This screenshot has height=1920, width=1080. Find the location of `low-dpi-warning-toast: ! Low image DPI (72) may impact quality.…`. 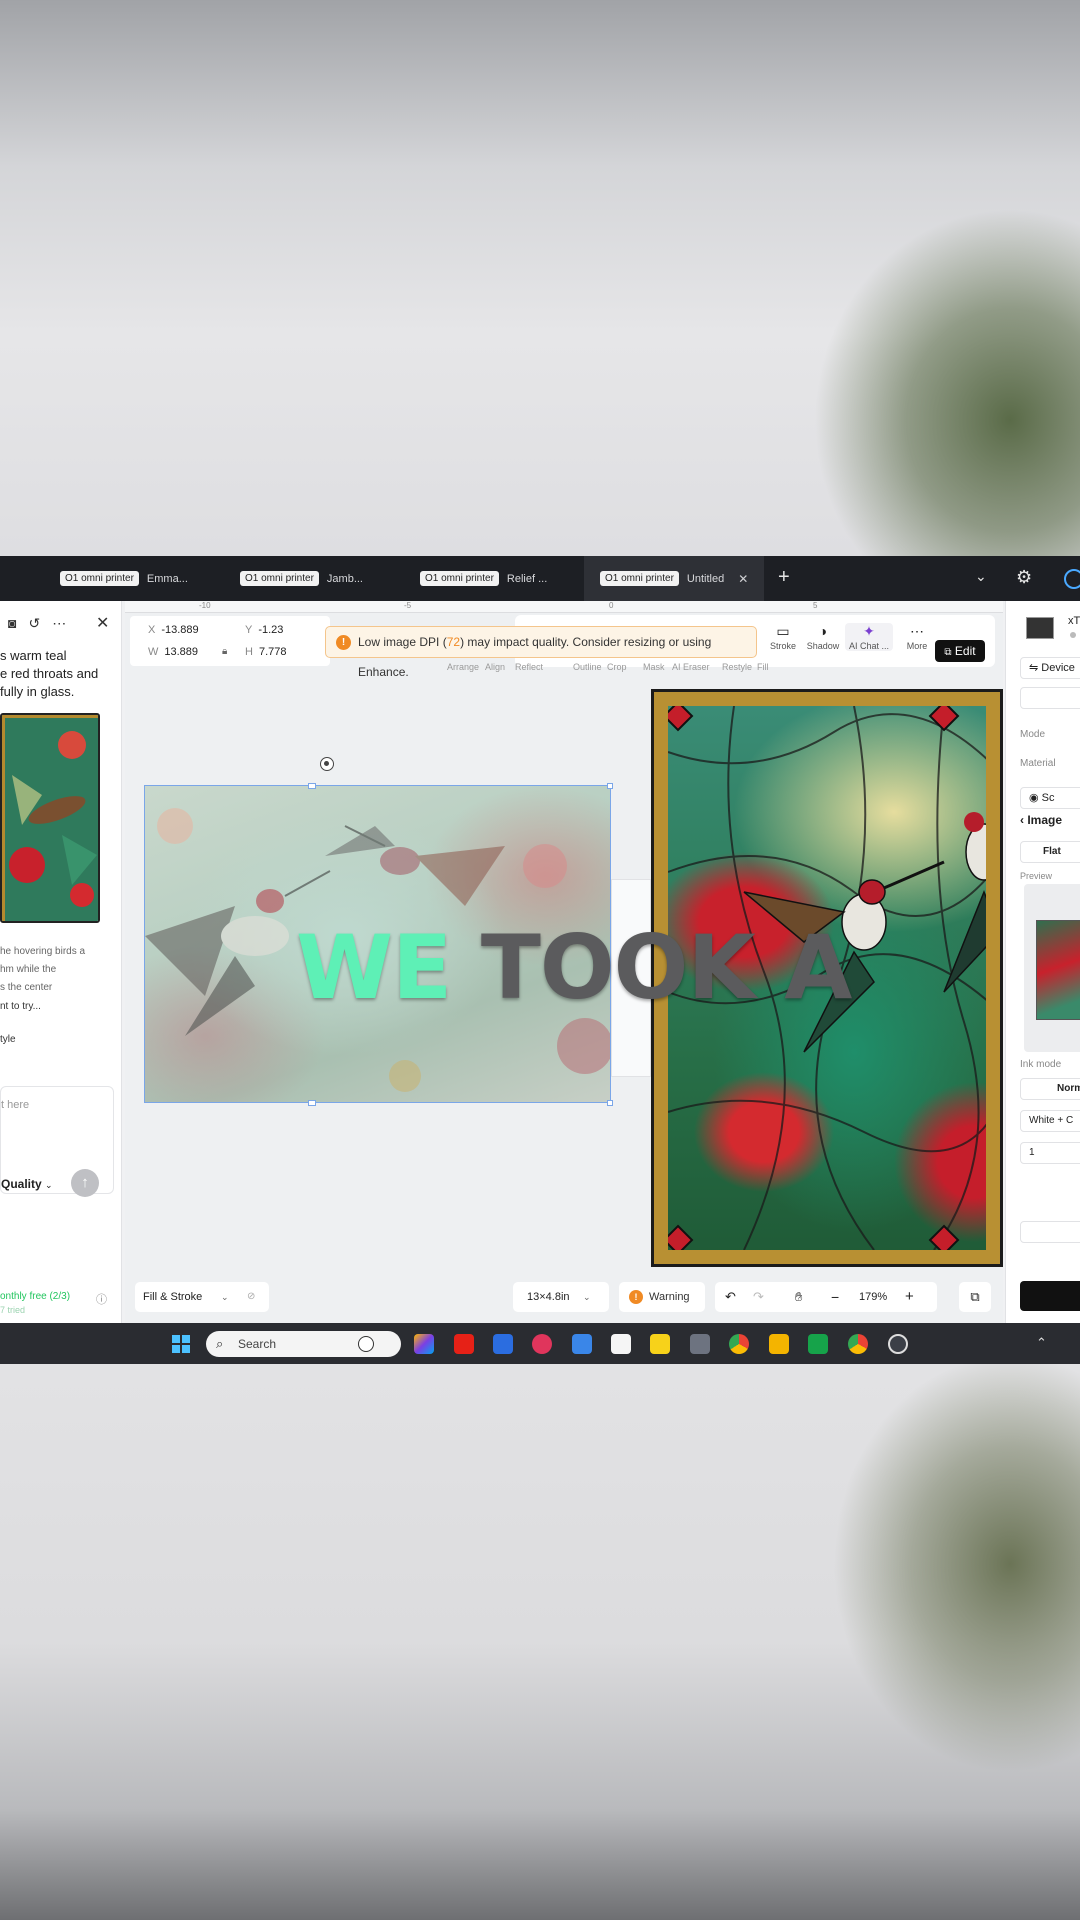

low-dpi-warning-toast: ! Low image DPI (72) may impact quality.… is located at coordinates (541, 652).